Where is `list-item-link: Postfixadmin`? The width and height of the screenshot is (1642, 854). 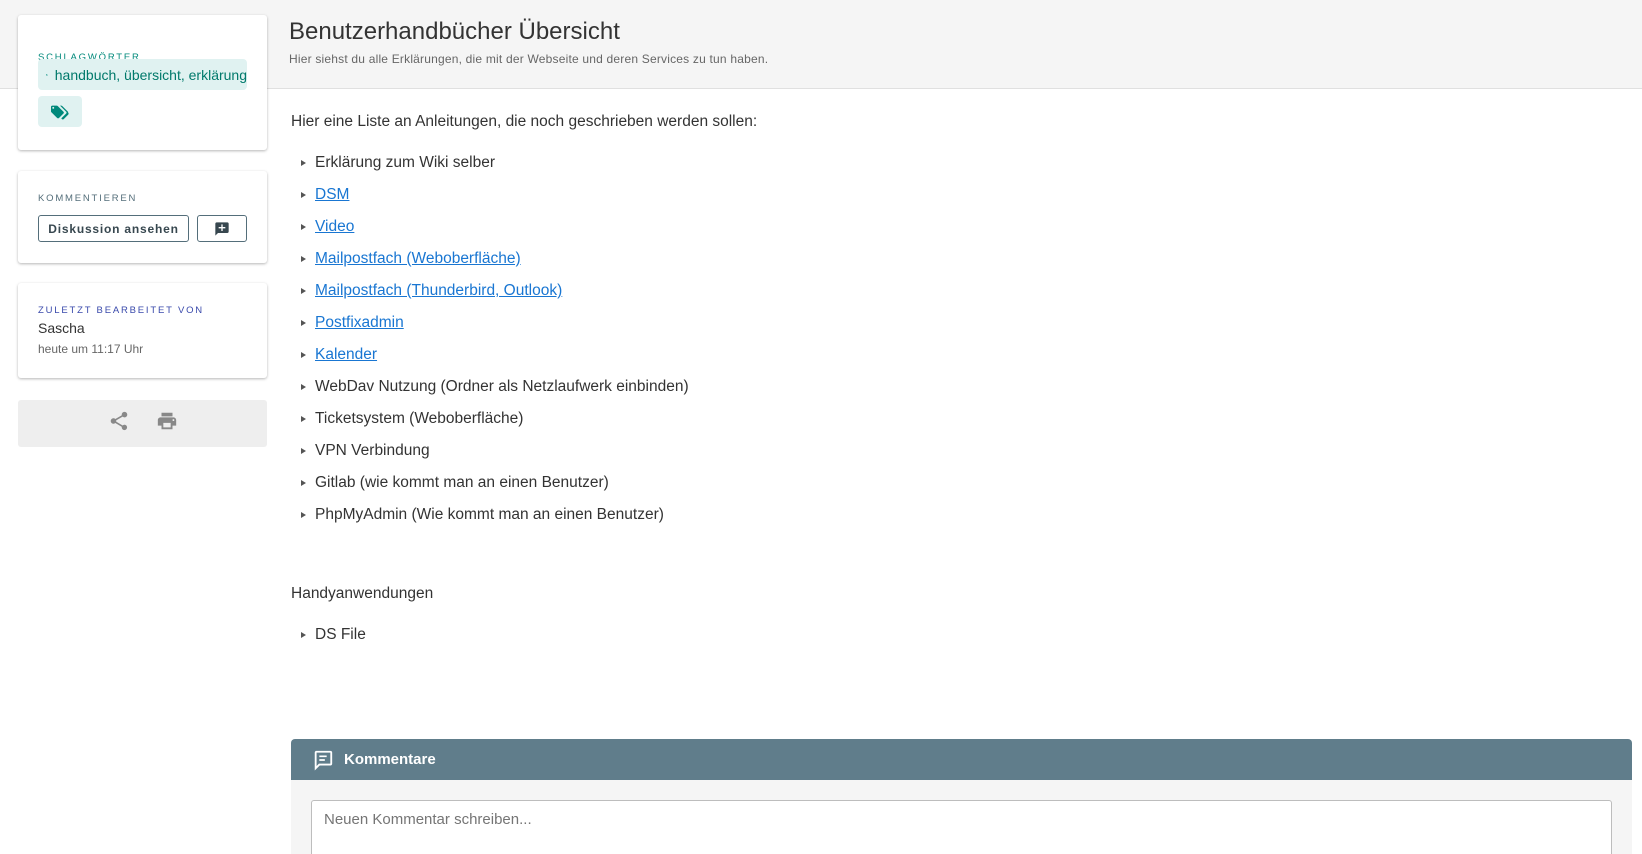
list-item-link: Postfixadmin is located at coordinates (359, 322).